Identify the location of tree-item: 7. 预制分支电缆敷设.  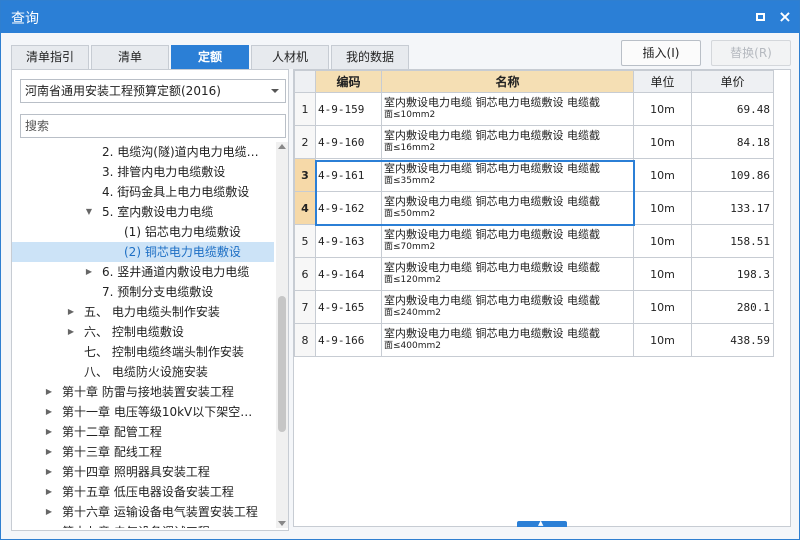
(143, 292).